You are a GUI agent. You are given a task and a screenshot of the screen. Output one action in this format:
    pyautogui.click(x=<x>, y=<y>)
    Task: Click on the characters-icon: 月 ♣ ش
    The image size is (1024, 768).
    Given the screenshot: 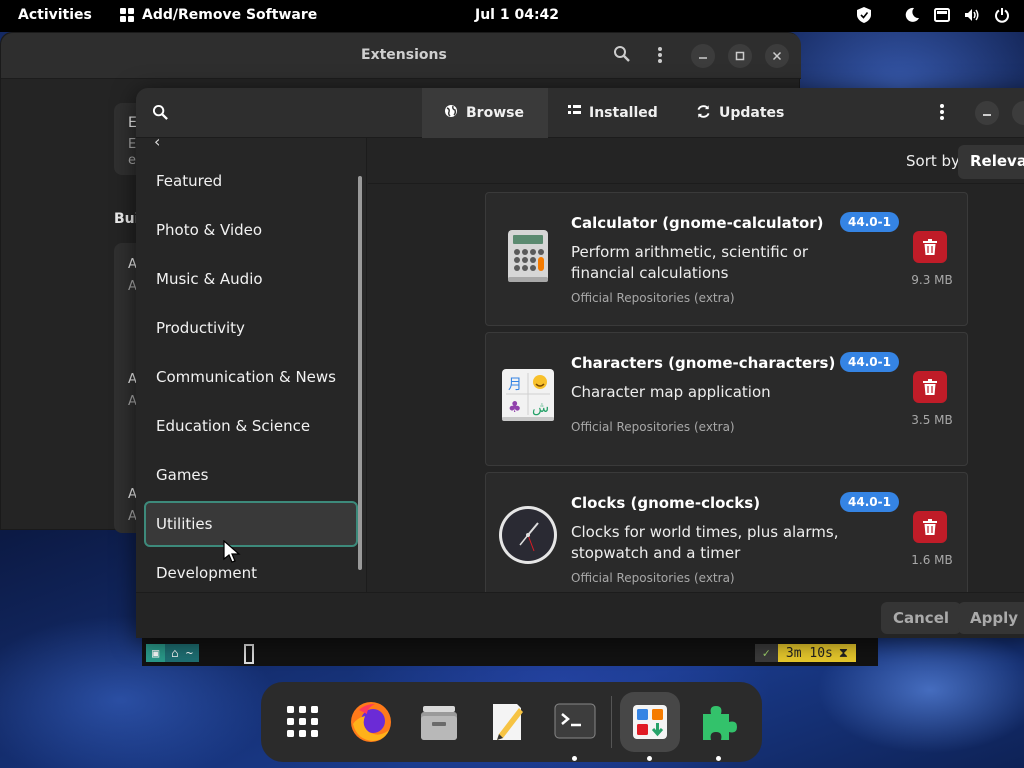 What is the action you would take?
    pyautogui.click(x=528, y=395)
    